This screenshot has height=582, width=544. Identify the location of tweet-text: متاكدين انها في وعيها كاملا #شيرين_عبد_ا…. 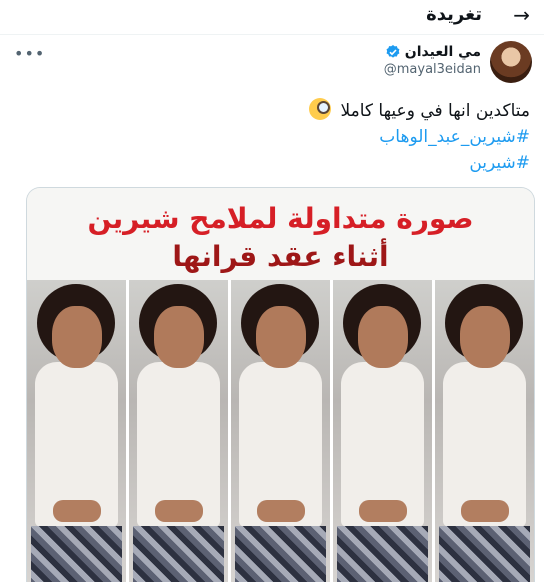
(280, 137).